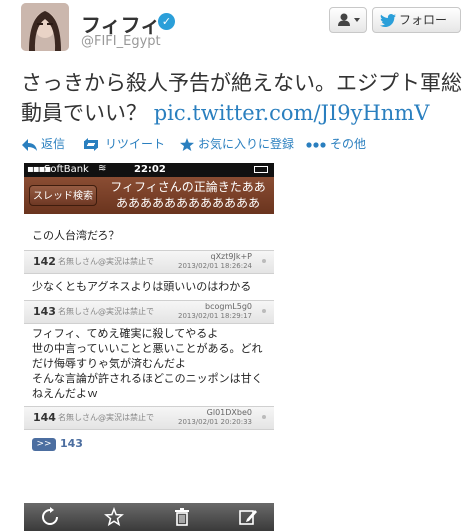 The image size is (475, 531). I want to click on post-142-text: 少なくともアグネスよりは頭いいのはわかる, so click(142, 286).